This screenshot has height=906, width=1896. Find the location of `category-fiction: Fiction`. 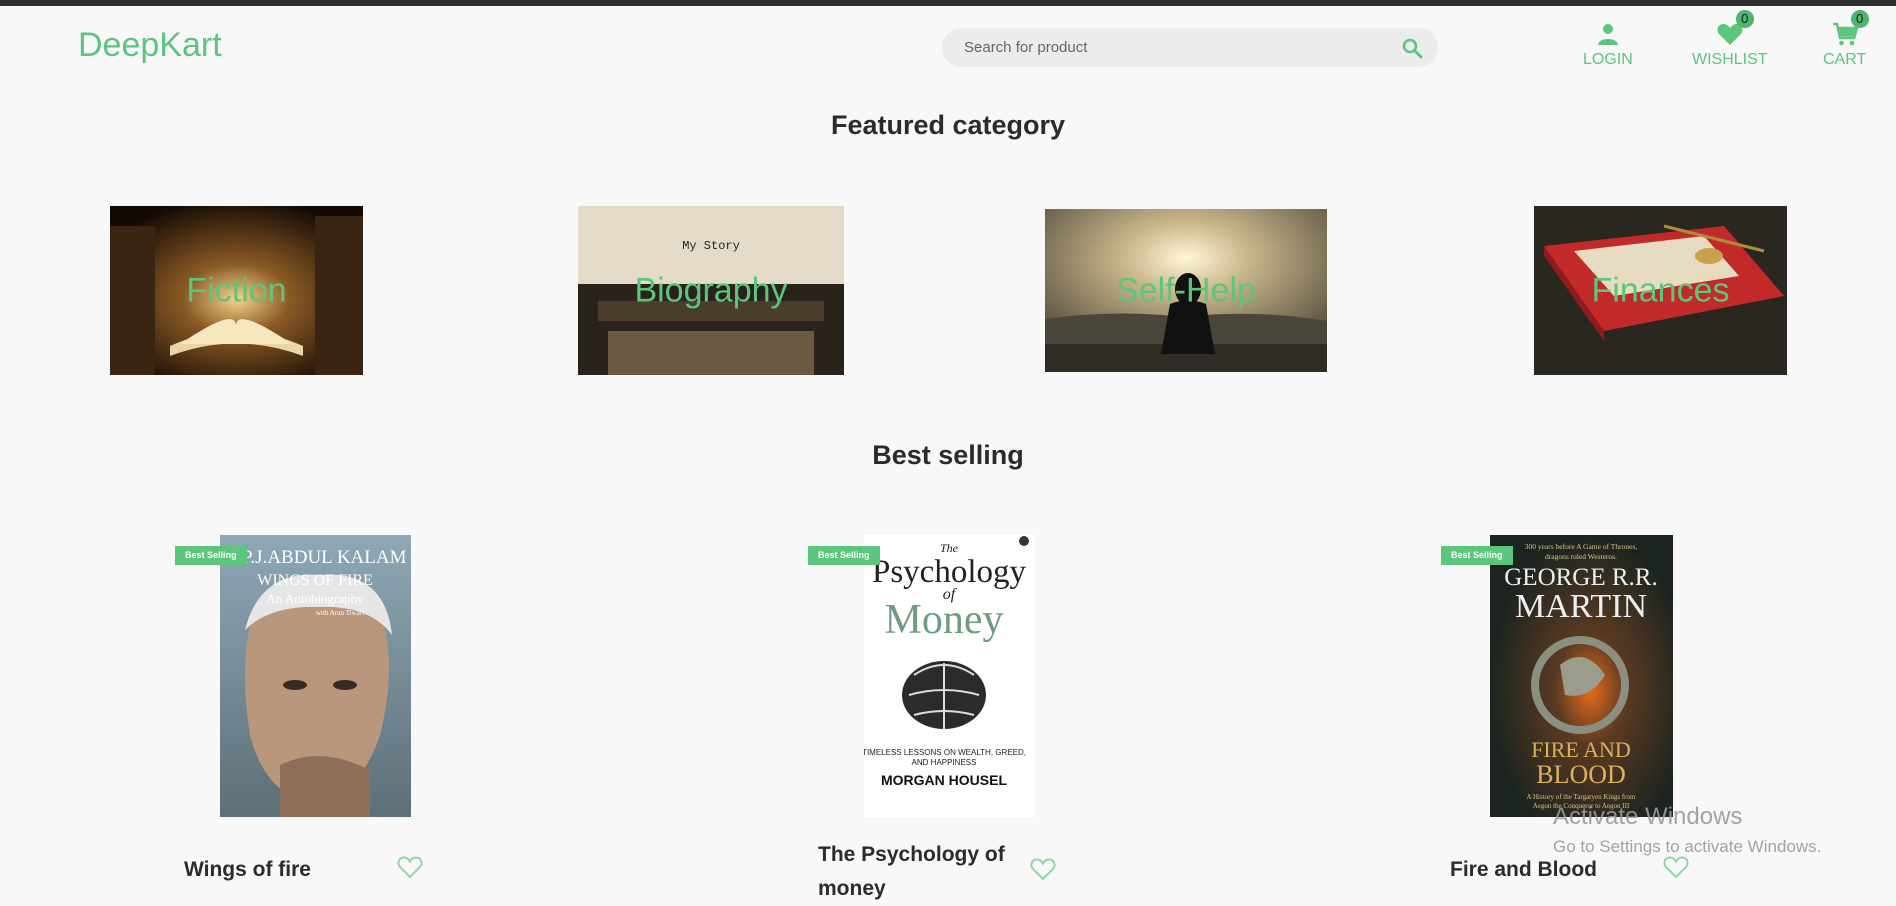

category-fiction: Fiction is located at coordinates (236, 290).